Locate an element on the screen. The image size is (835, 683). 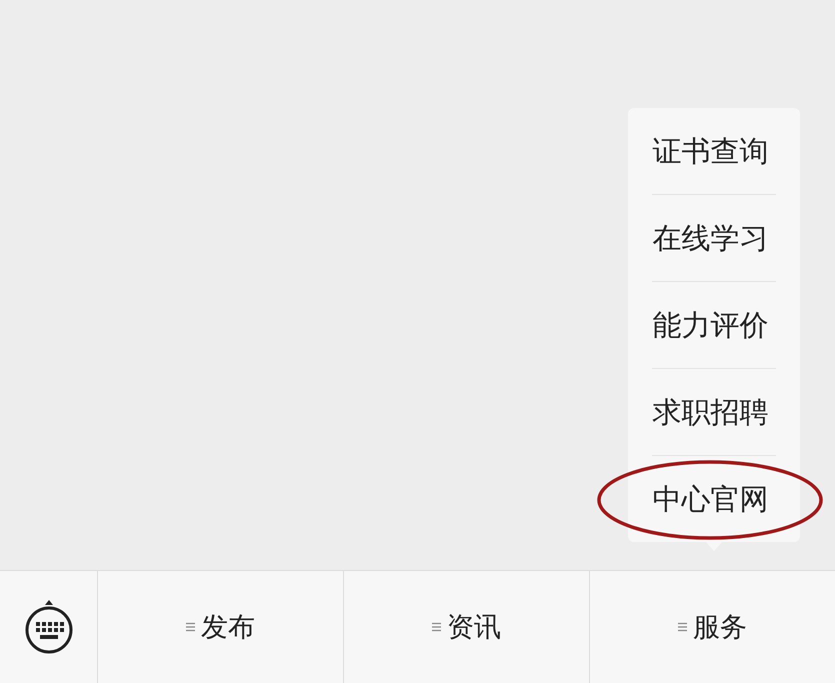
submenu-item: 求职招聘 is located at coordinates (710, 412).